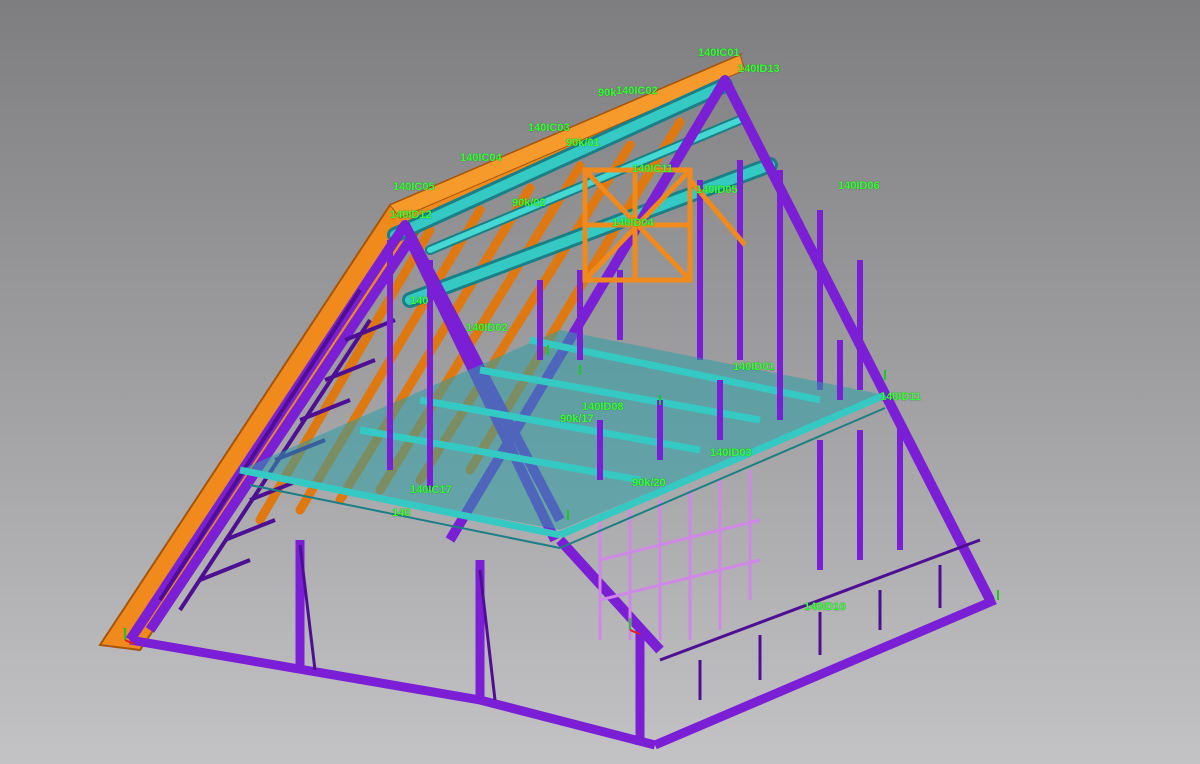 The image size is (1200, 764). I want to click on label-top-purlin: 140IC02, so click(637, 91).